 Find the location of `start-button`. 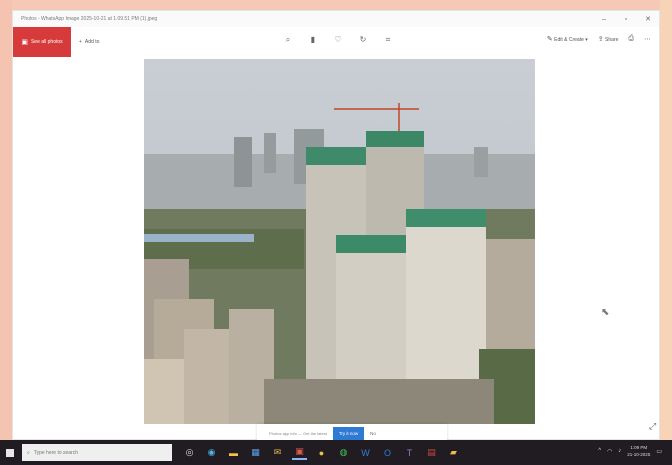

start-button is located at coordinates (10, 452).